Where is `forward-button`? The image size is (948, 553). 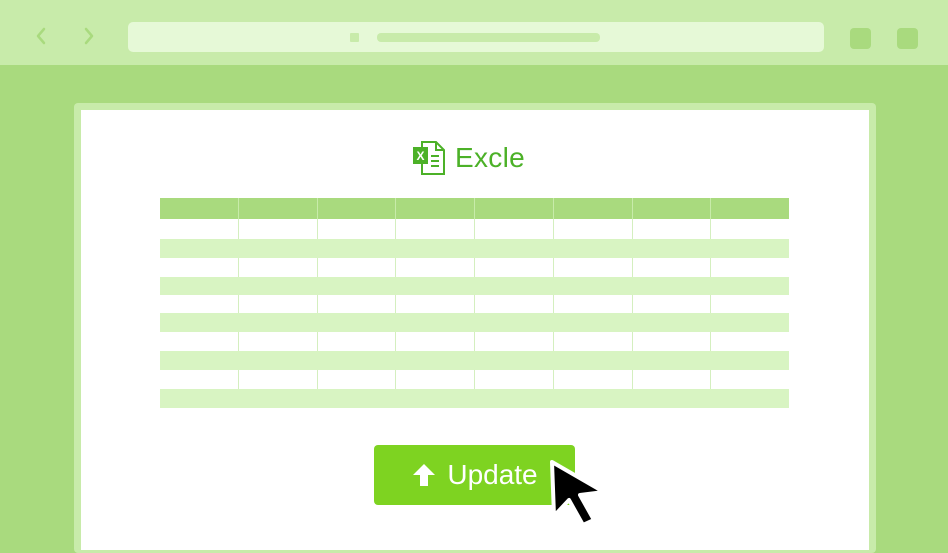
forward-button is located at coordinates (89, 36).